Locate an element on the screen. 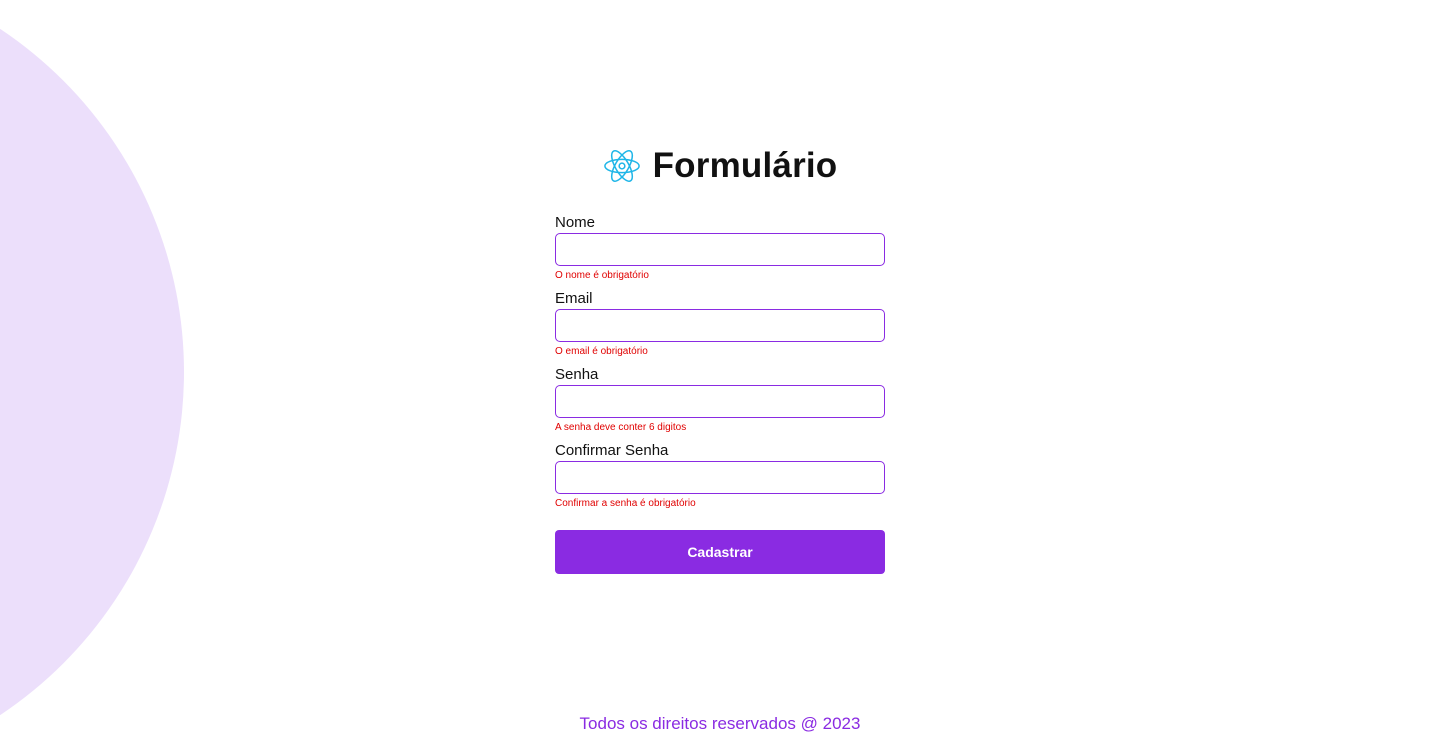  confirm-password-label: Confirmar Senha is located at coordinates (612, 450).